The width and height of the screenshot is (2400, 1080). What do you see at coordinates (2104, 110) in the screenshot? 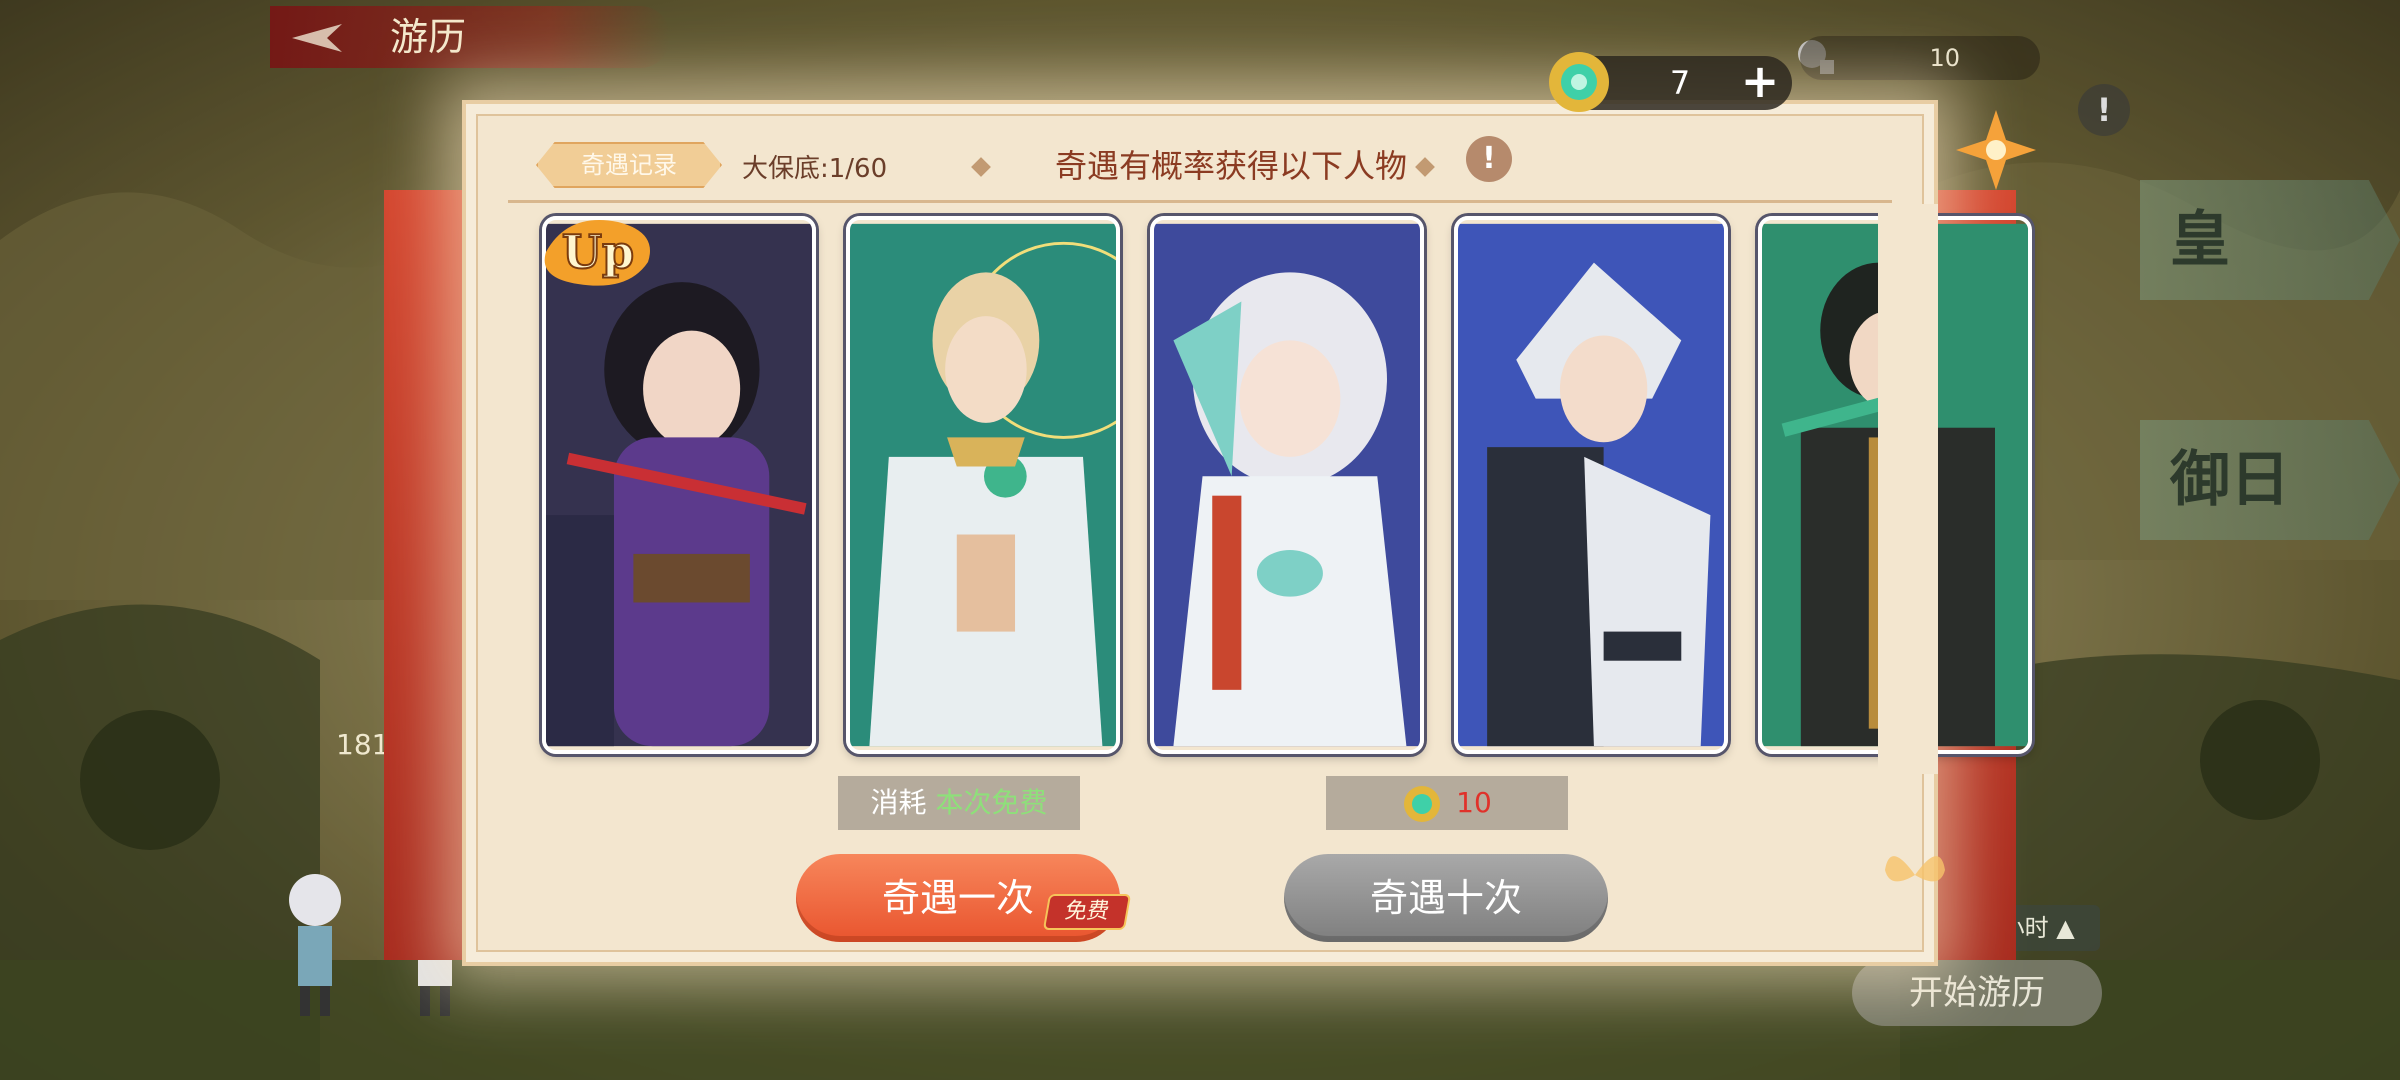
I see `notice-button: !` at bounding box center [2104, 110].